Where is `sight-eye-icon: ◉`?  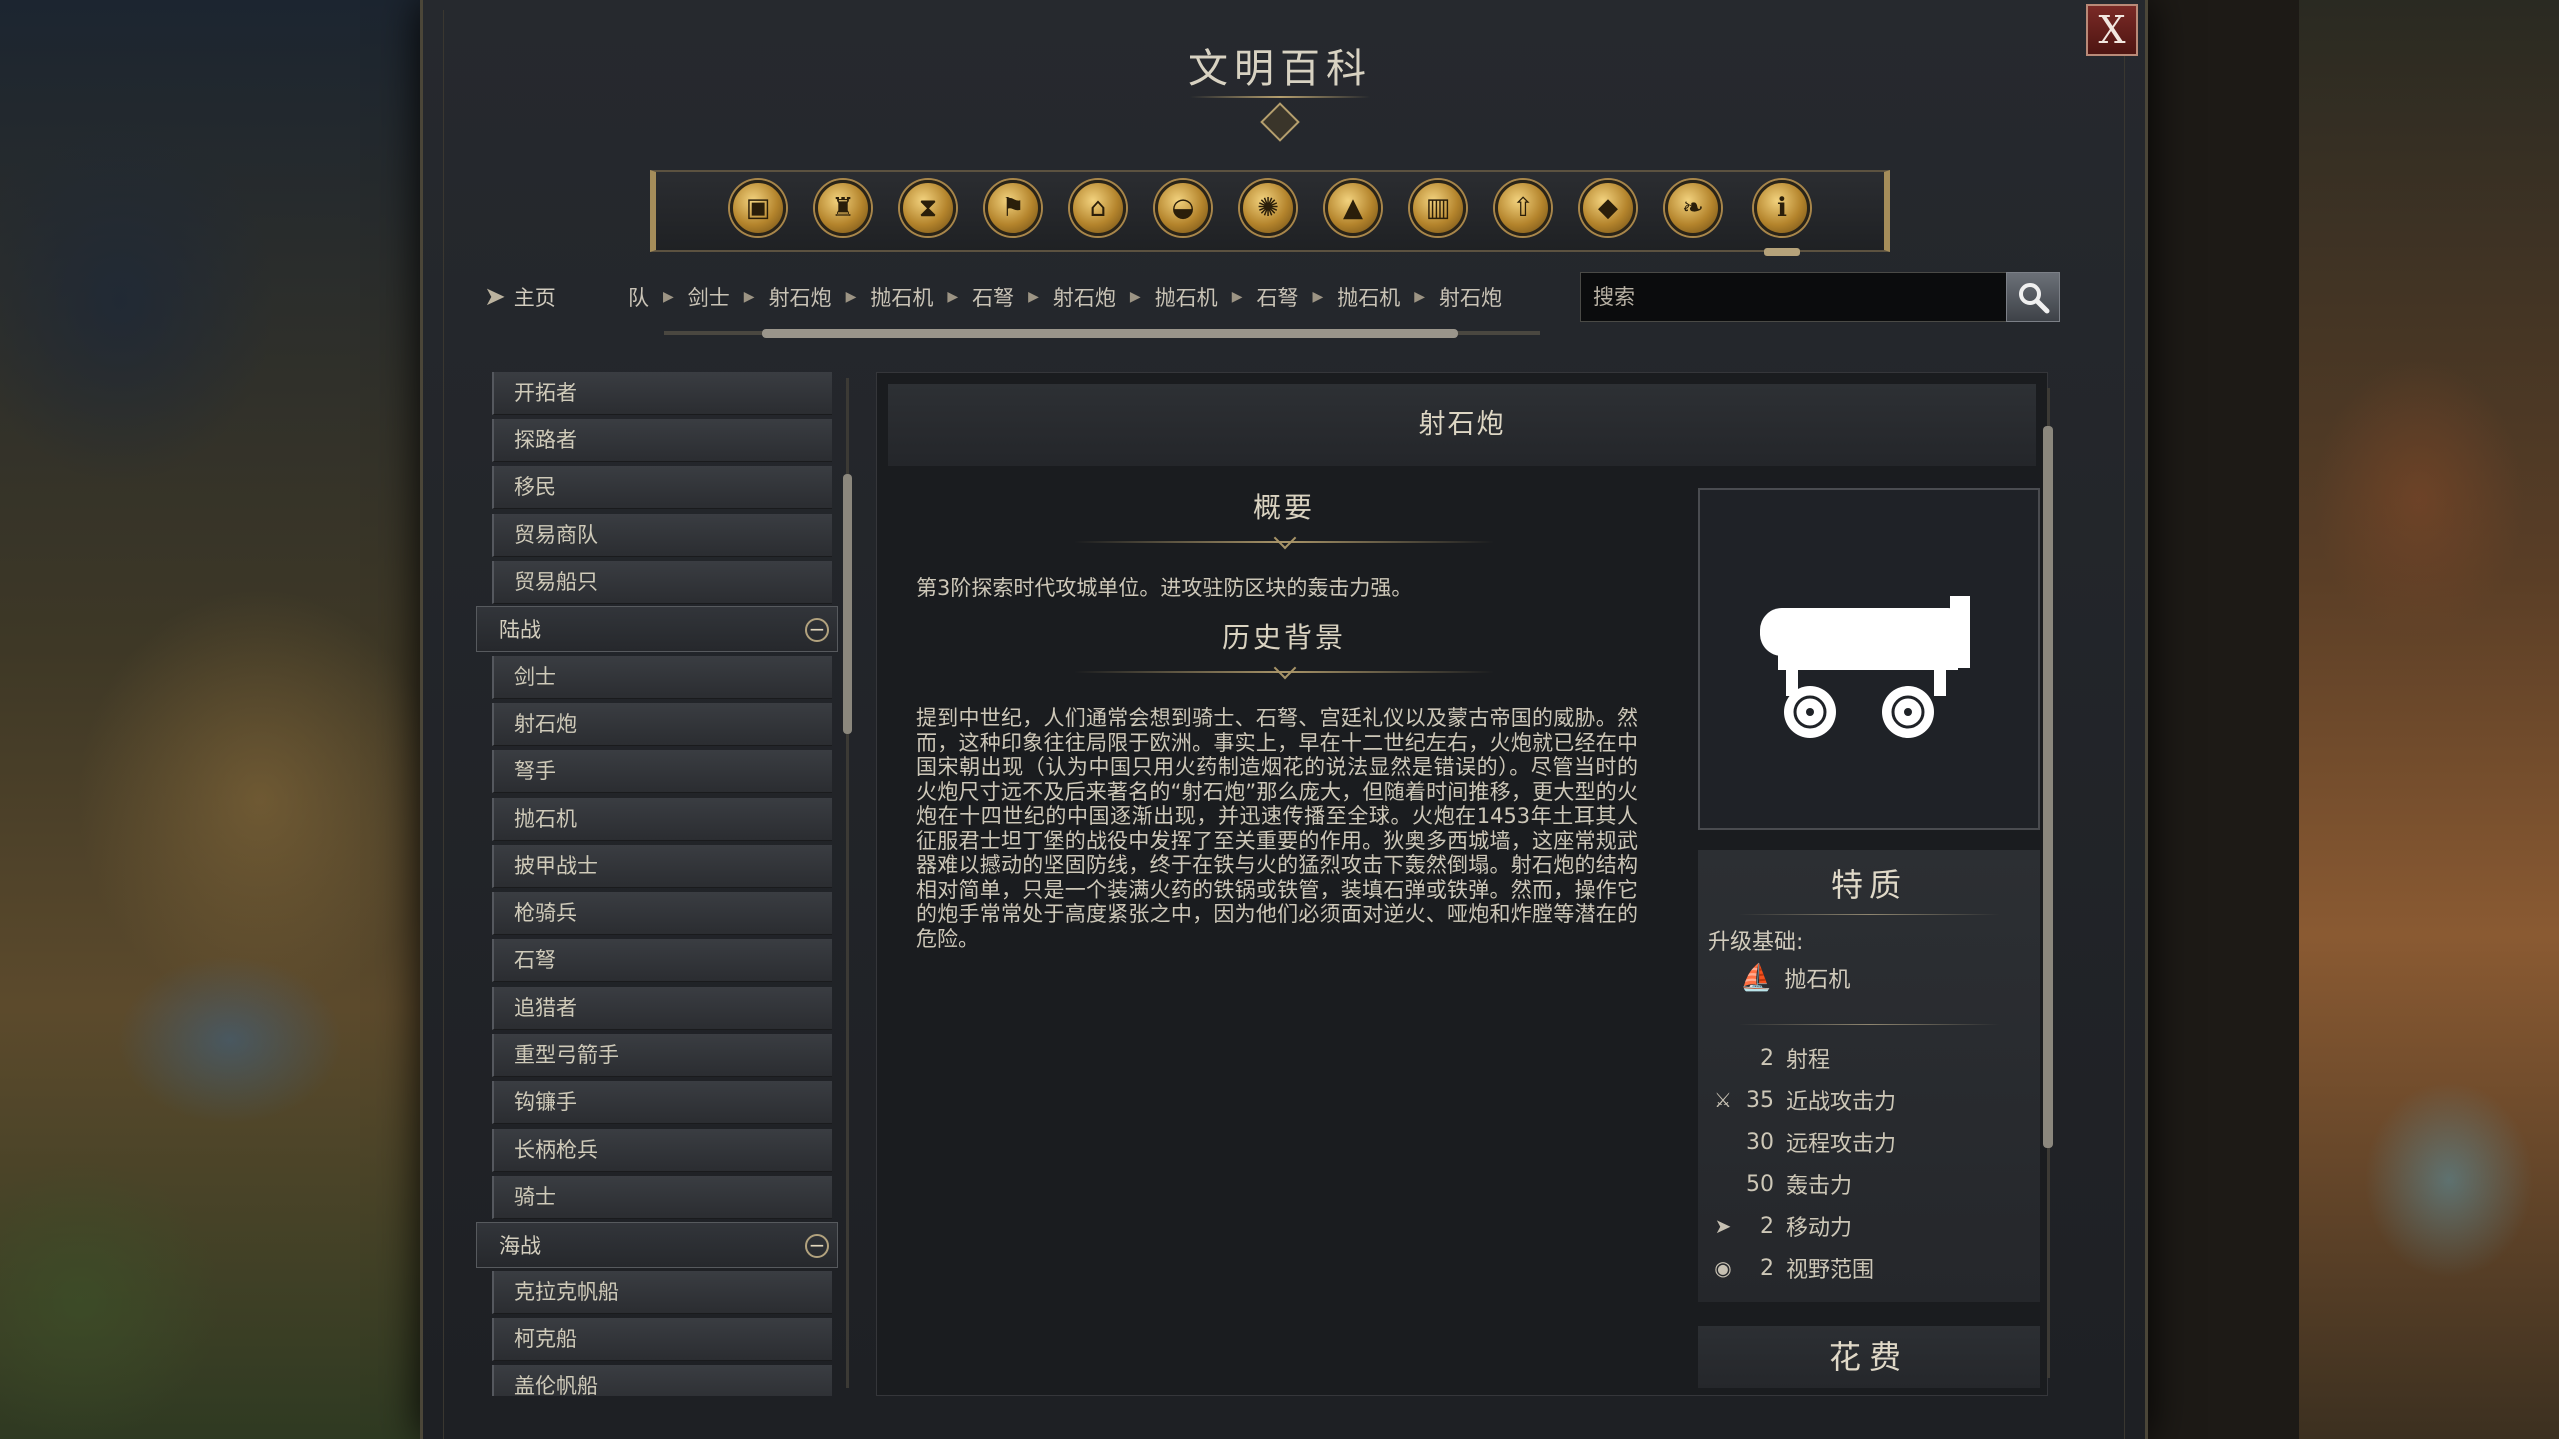
sight-eye-icon: ◉ is located at coordinates (1723, 1268).